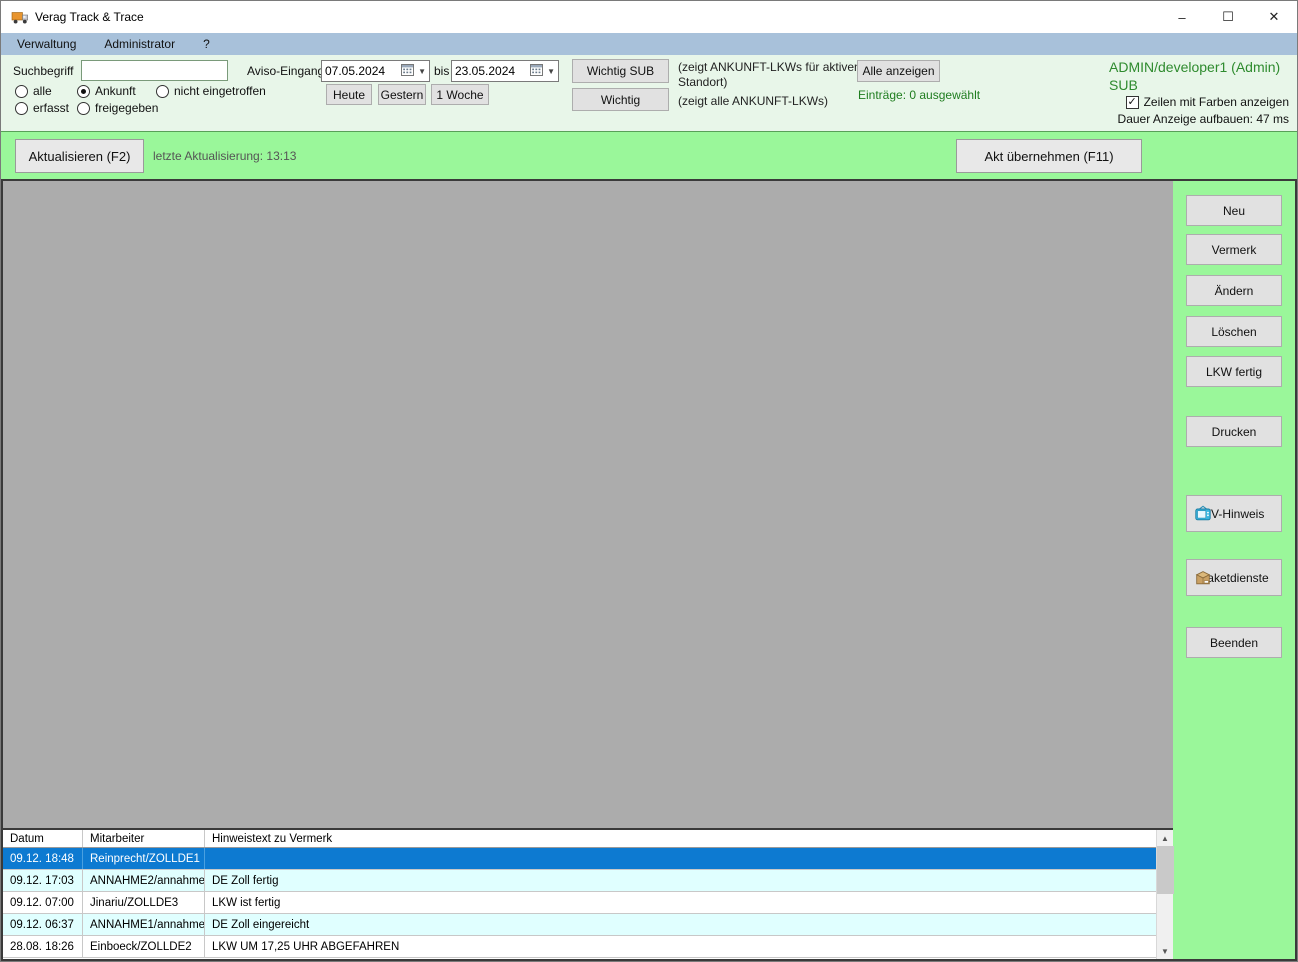 The image size is (1298, 962). Describe the element at coordinates (620, 99) in the screenshot. I see `wichtig-button: Wichtig` at that location.